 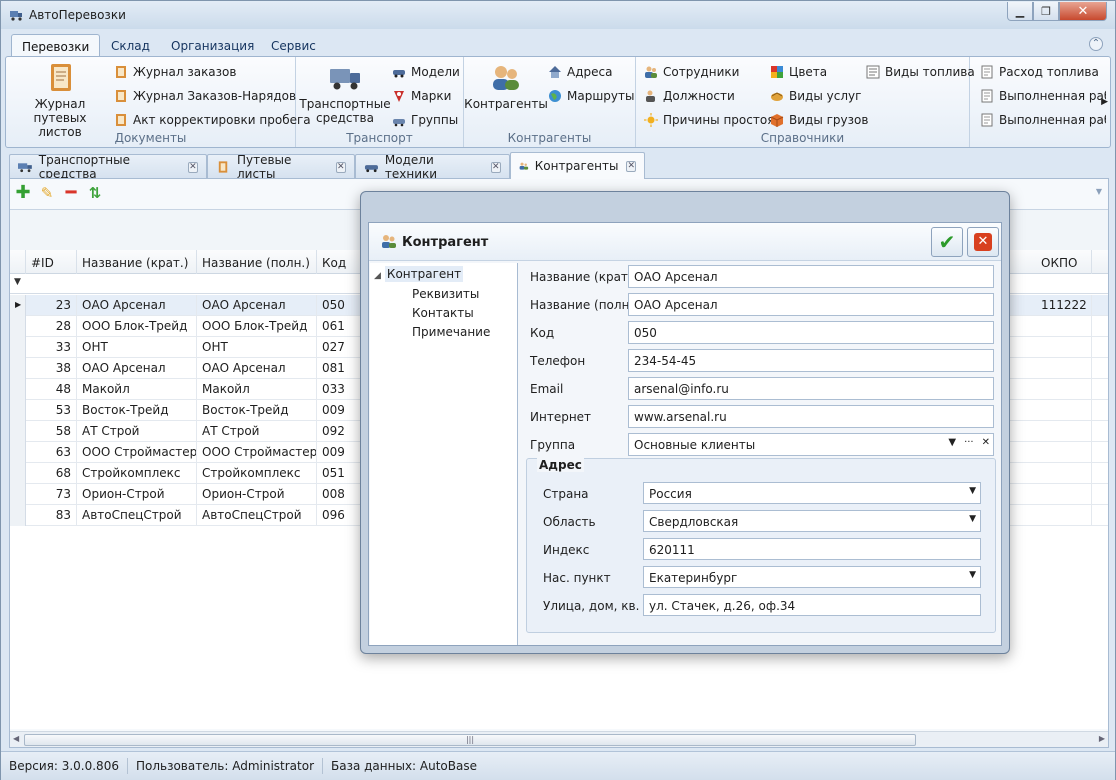 I want to click on trip-sheets-journal-button: Журнал путевых листов, so click(x=60, y=100).